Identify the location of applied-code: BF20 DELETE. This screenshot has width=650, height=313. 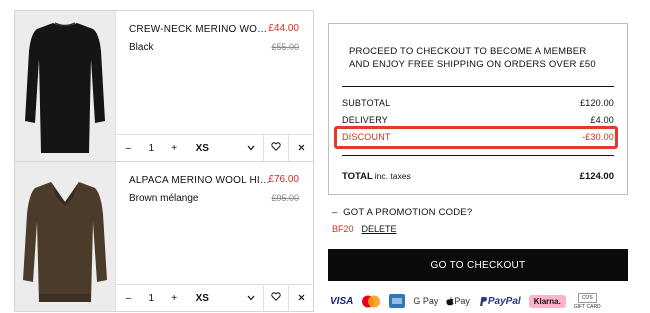
(364, 229).